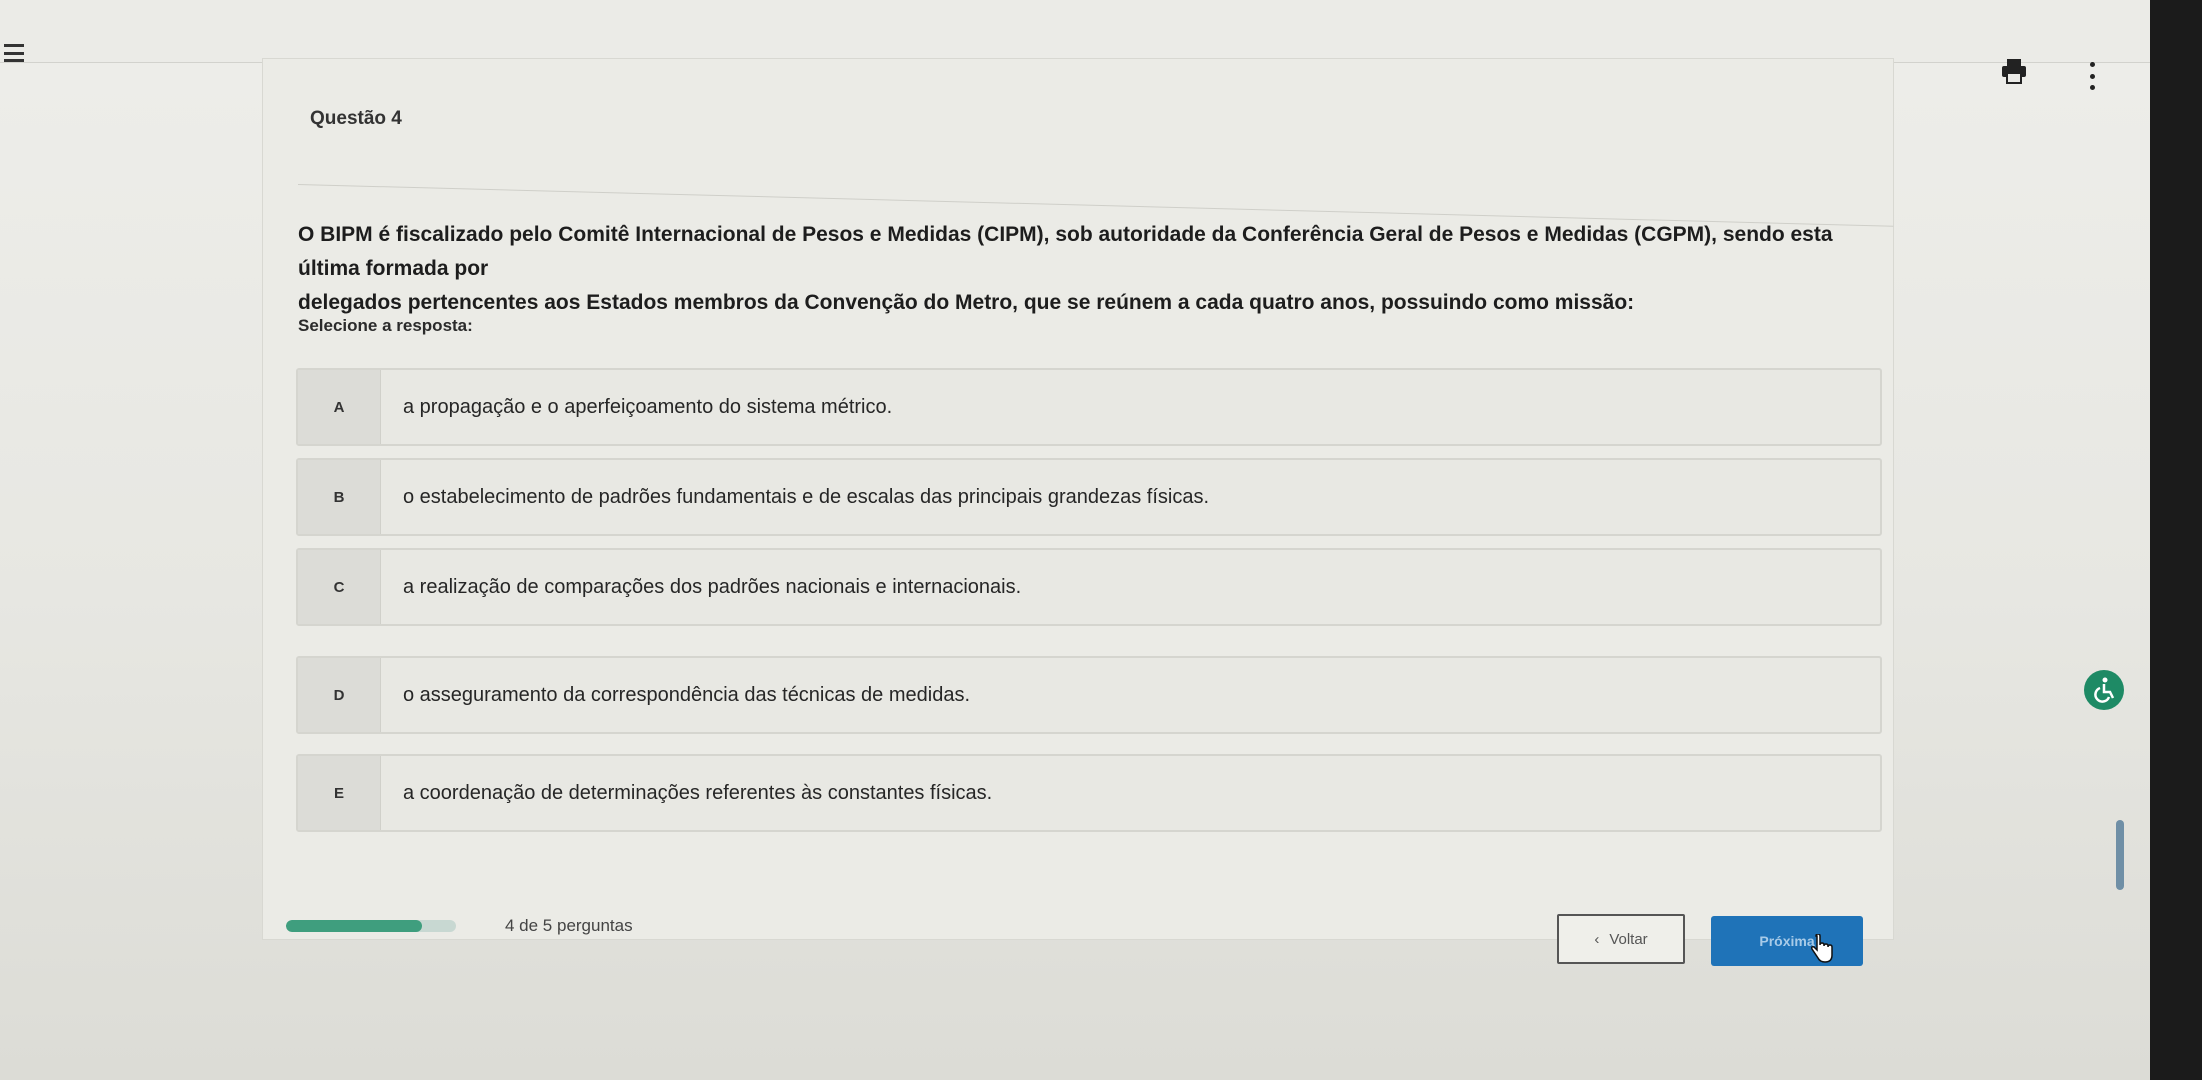  I want to click on option-letter: E, so click(339, 793).